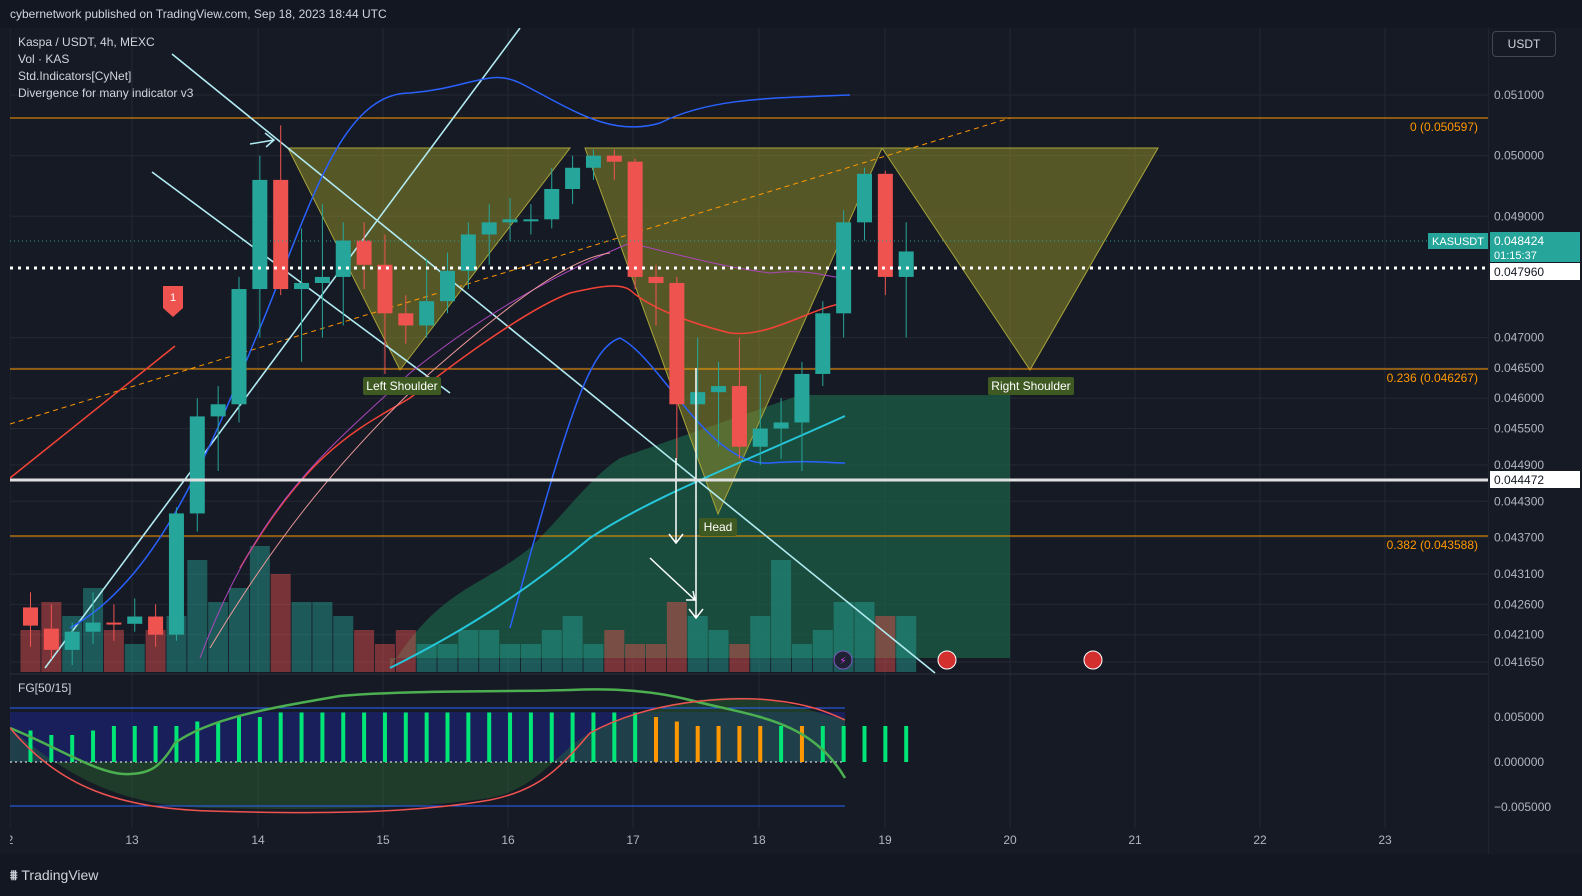 The image size is (1582, 896). What do you see at coordinates (12, 840) in the screenshot?
I see `x-tick-label: 2` at bounding box center [12, 840].